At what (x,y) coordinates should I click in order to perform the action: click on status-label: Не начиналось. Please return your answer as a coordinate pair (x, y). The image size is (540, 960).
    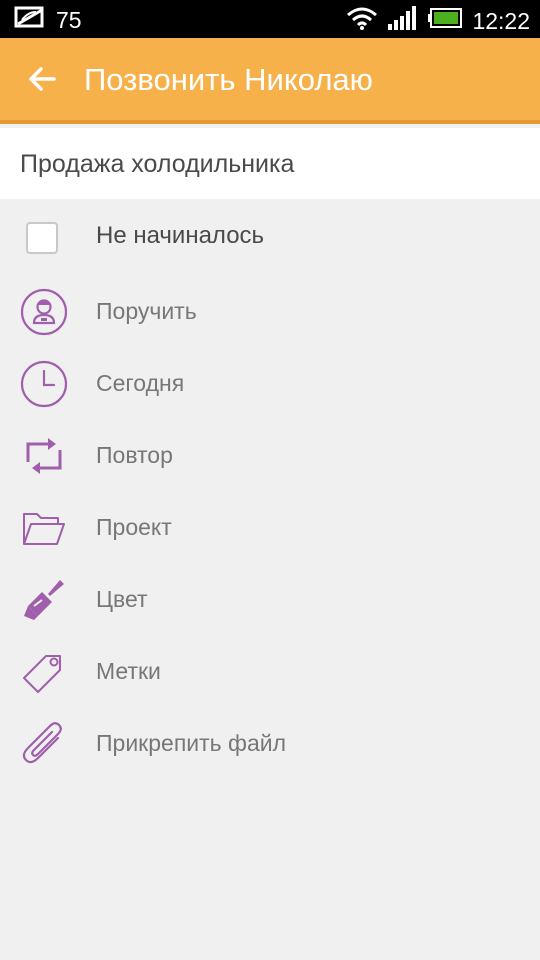
    Looking at the image, I should click on (180, 235).